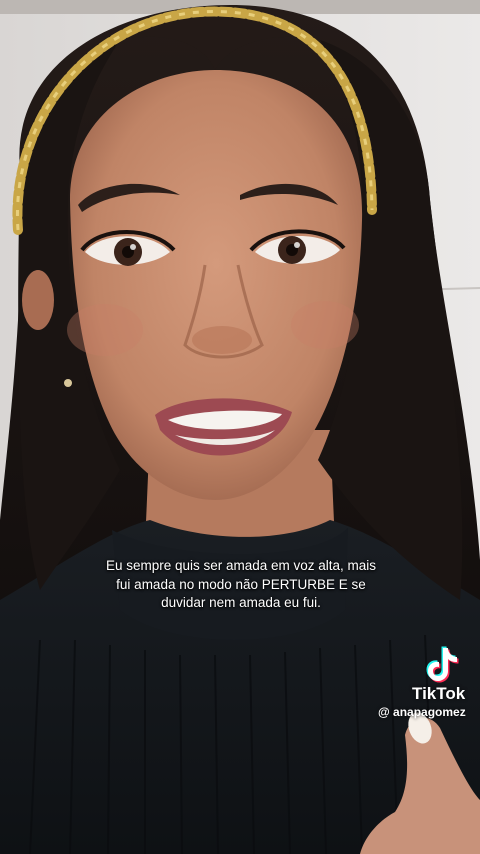  Describe the element at coordinates (38, 300) in the screenshot. I see `left-ear` at that location.